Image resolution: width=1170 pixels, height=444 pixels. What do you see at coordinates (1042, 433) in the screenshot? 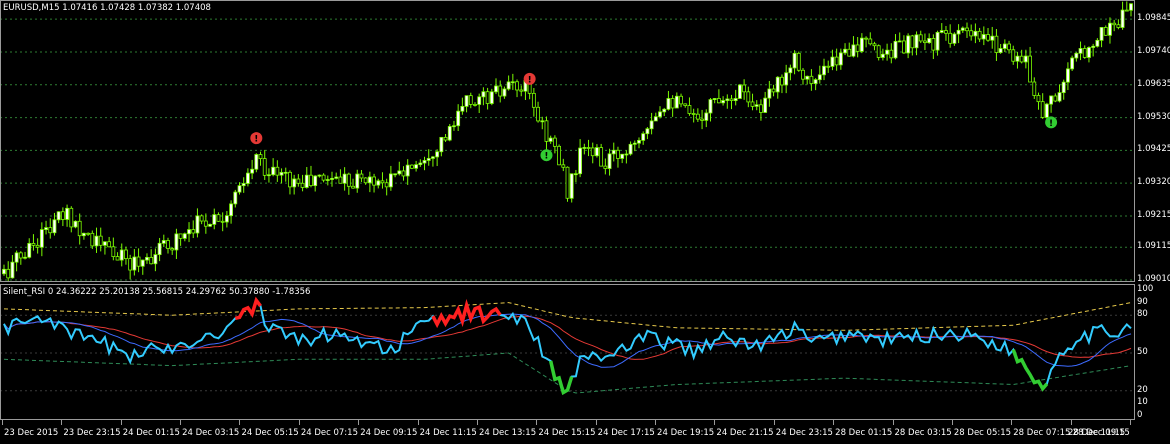
I see `time-label: 28 Dec 07:15` at bounding box center [1042, 433].